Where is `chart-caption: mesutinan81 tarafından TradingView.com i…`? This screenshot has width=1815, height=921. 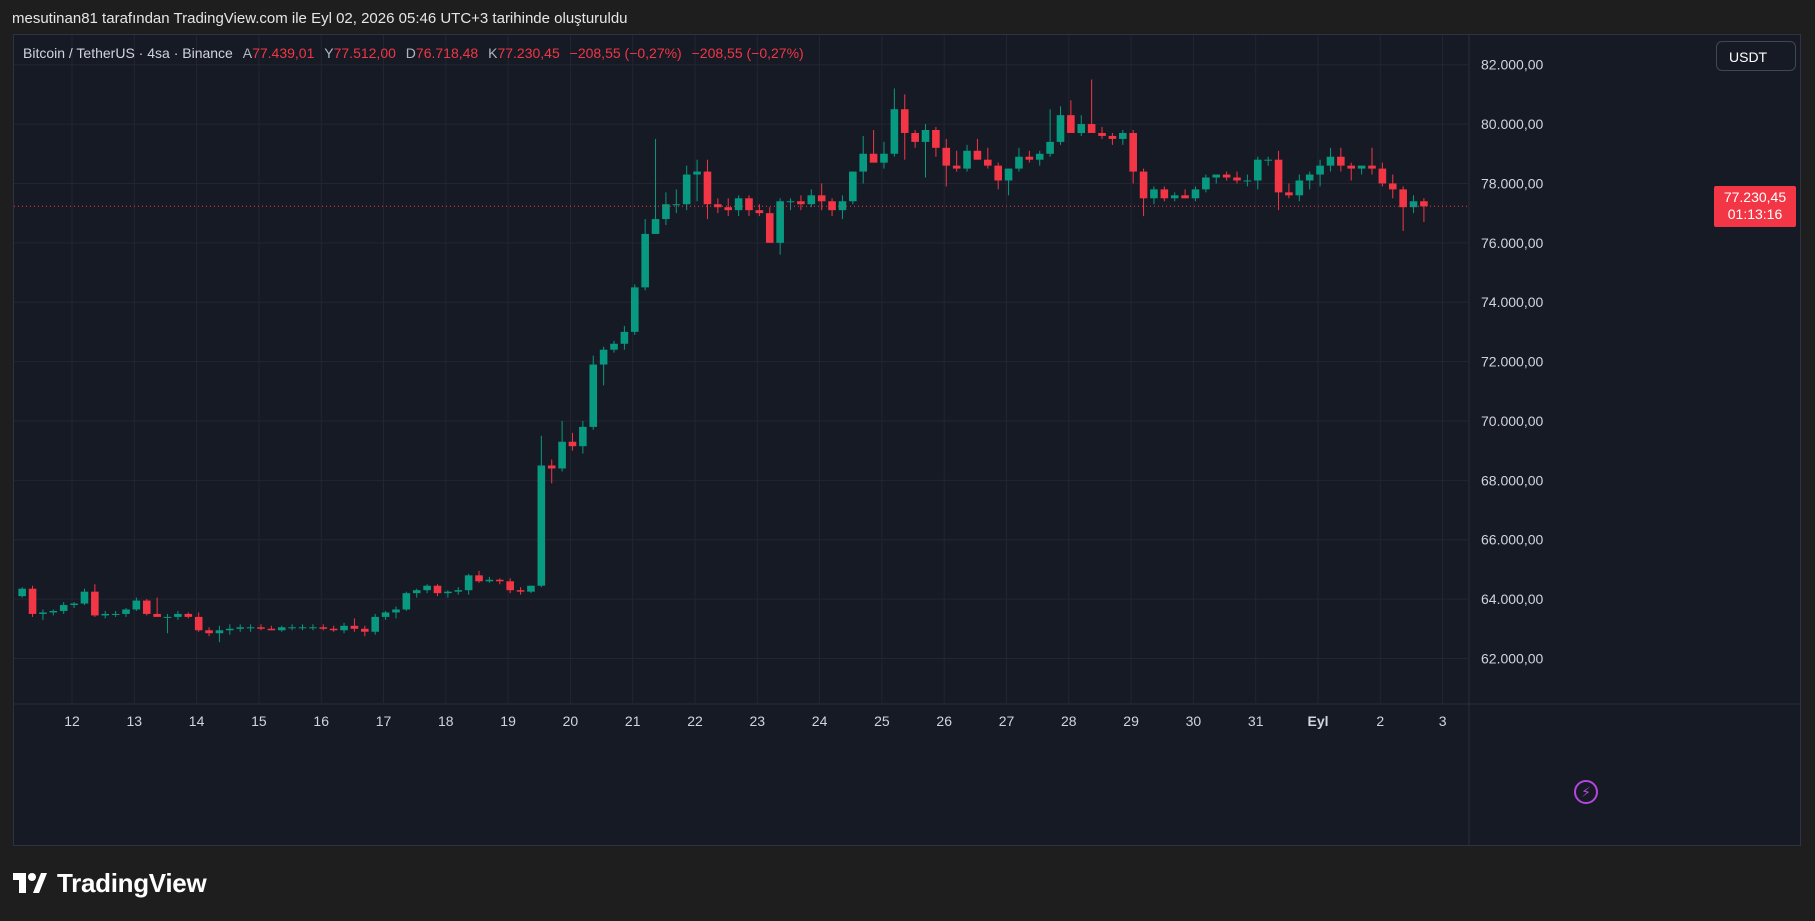 chart-caption: mesutinan81 tarafından TradingView.com i… is located at coordinates (320, 18).